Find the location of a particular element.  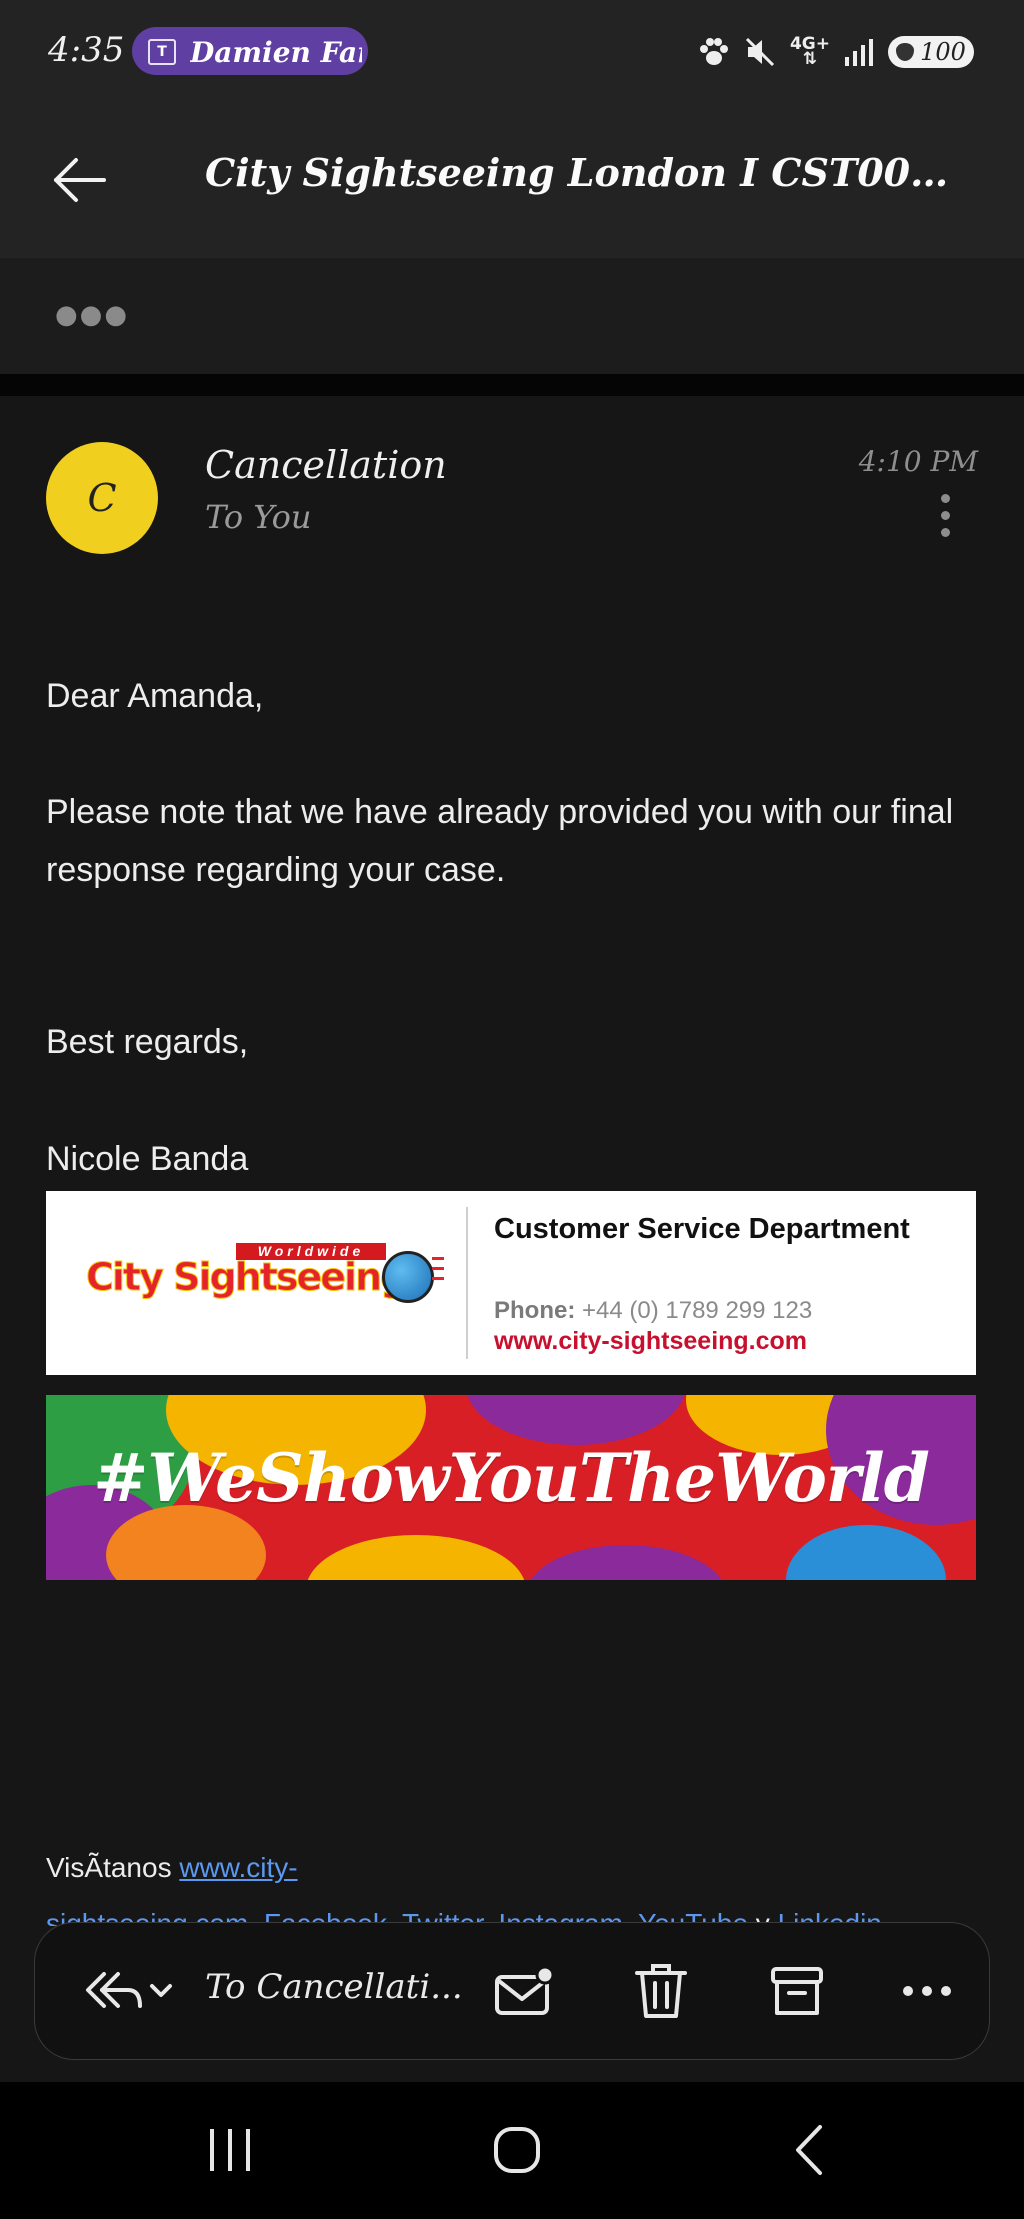

signature-name: Nicole Banda is located at coordinates (147, 1159).